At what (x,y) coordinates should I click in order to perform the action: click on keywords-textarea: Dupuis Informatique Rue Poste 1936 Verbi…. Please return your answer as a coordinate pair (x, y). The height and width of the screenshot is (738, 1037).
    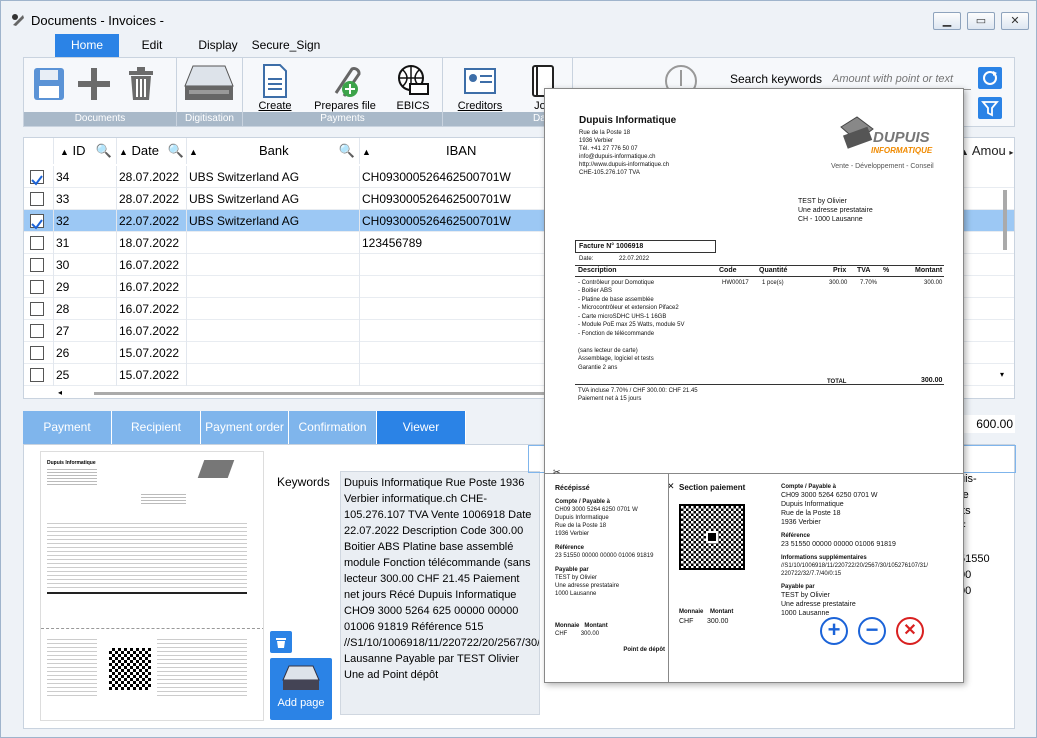
    Looking at the image, I should click on (440, 593).